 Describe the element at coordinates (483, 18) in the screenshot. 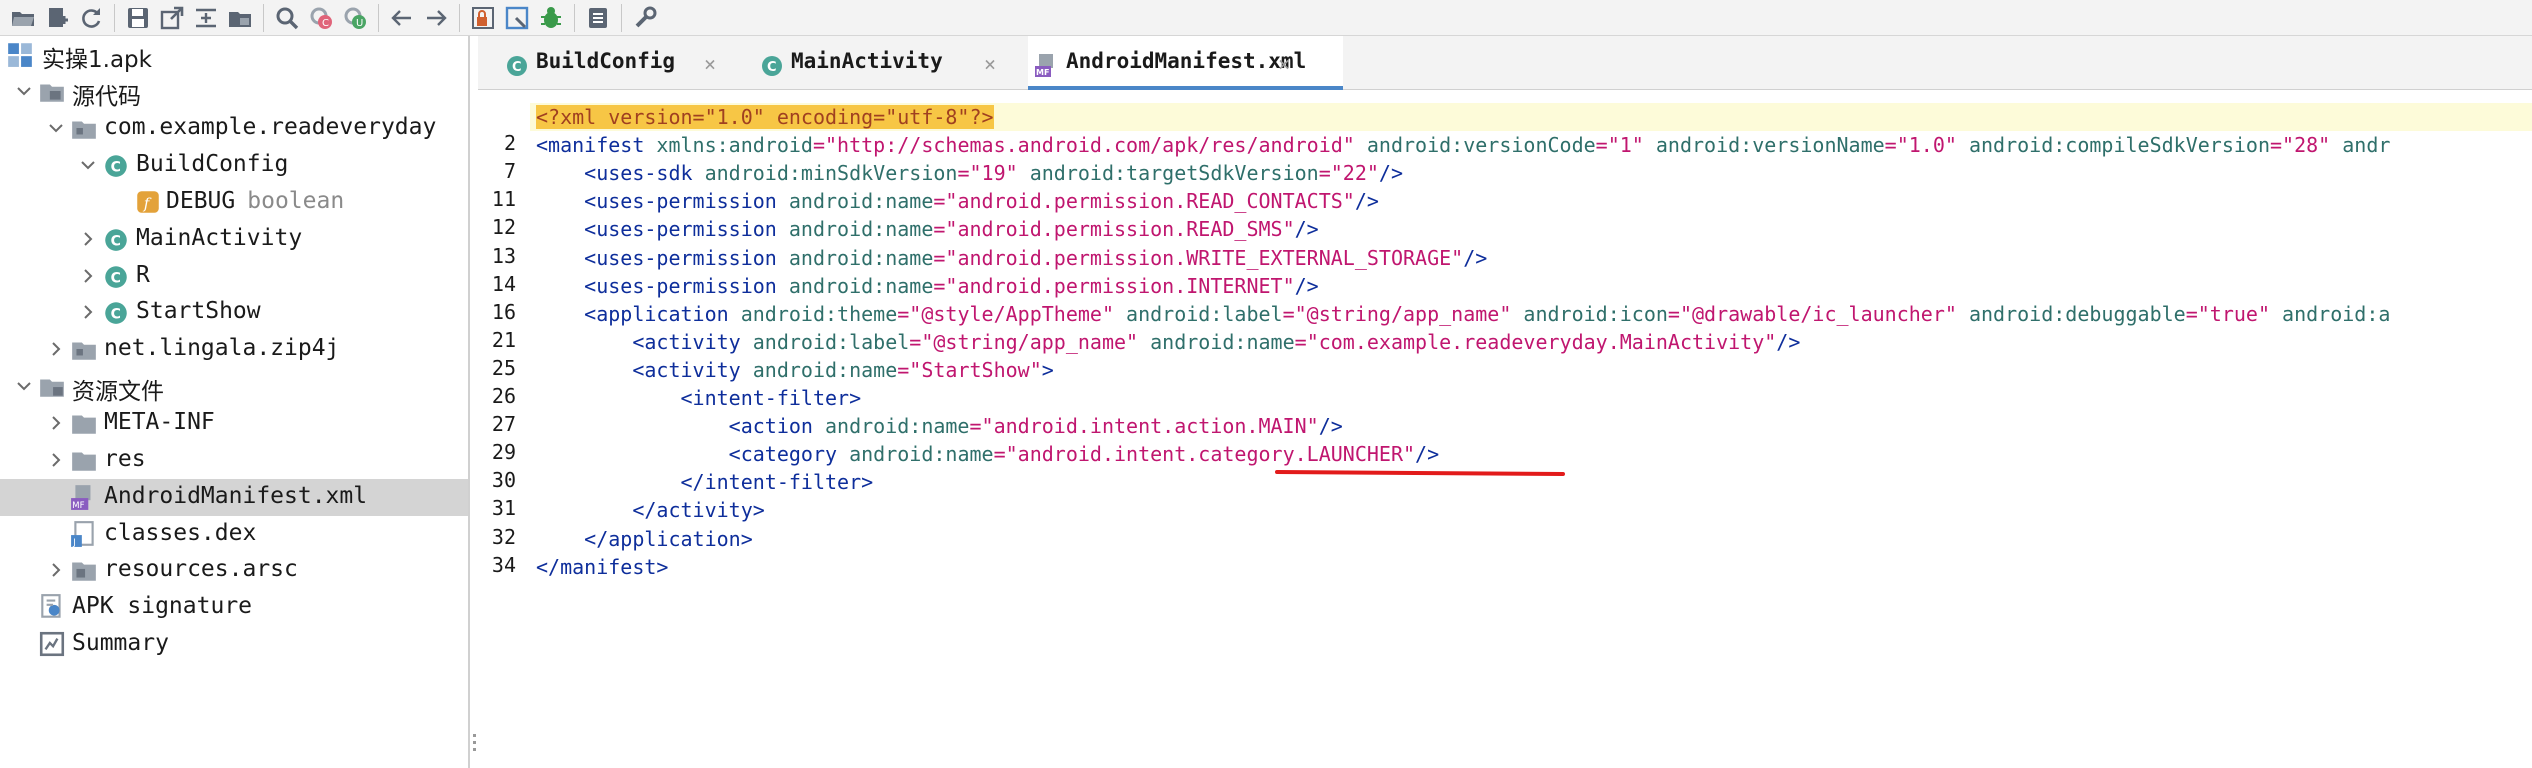

I see `deobfuscation-button` at that location.